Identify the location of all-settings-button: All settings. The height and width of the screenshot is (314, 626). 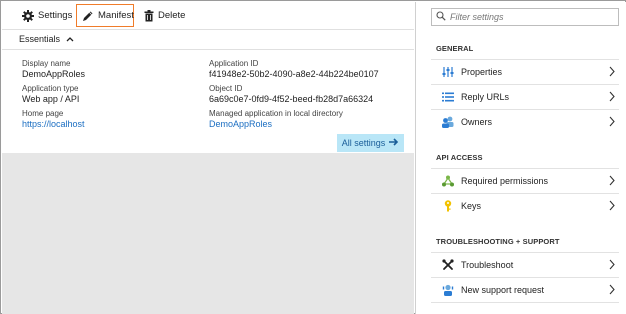
(370, 143).